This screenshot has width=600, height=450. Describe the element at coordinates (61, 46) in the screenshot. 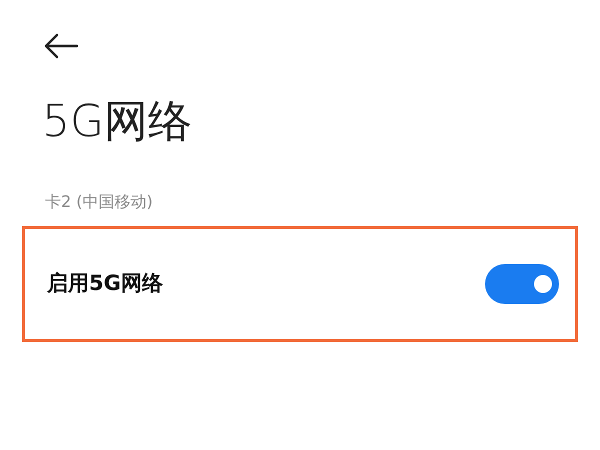

I see `back-arrow-icon` at that location.